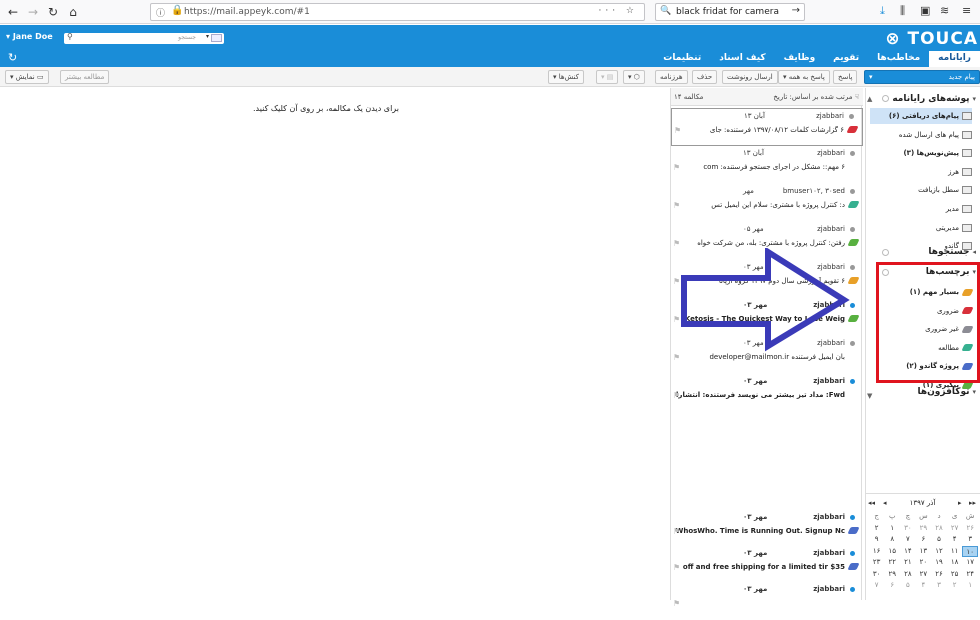 This screenshot has height=620, width=980. I want to click on spam-button: هرزنامه, so click(671, 77).